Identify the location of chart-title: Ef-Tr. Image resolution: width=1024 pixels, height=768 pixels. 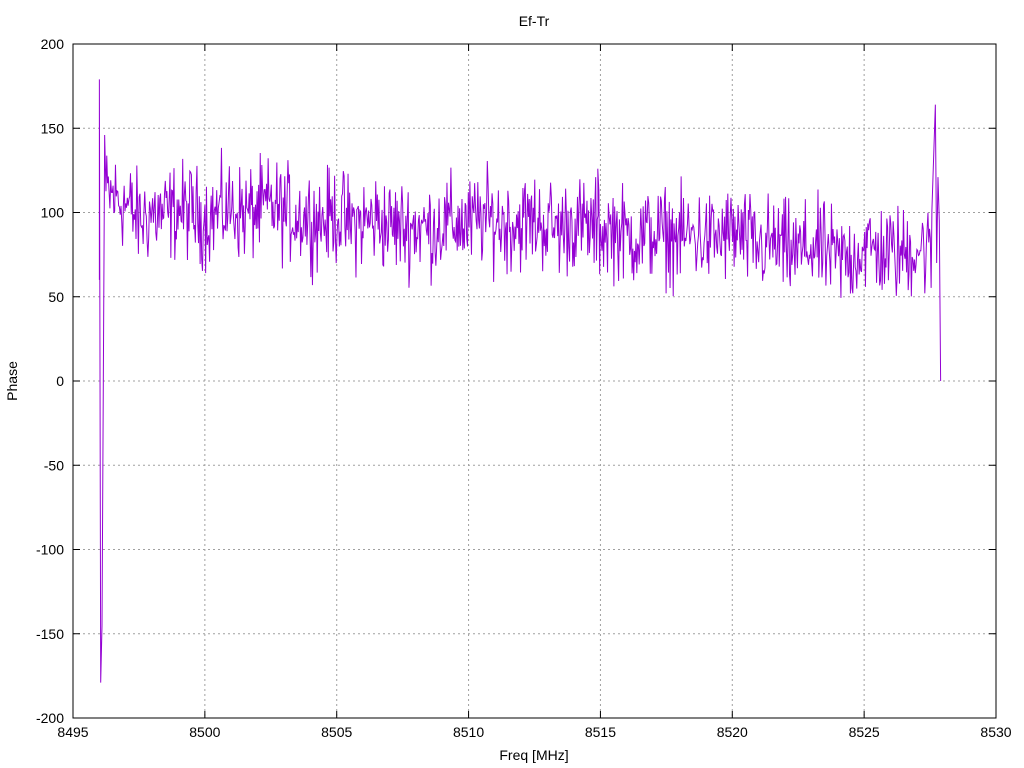
(534, 21).